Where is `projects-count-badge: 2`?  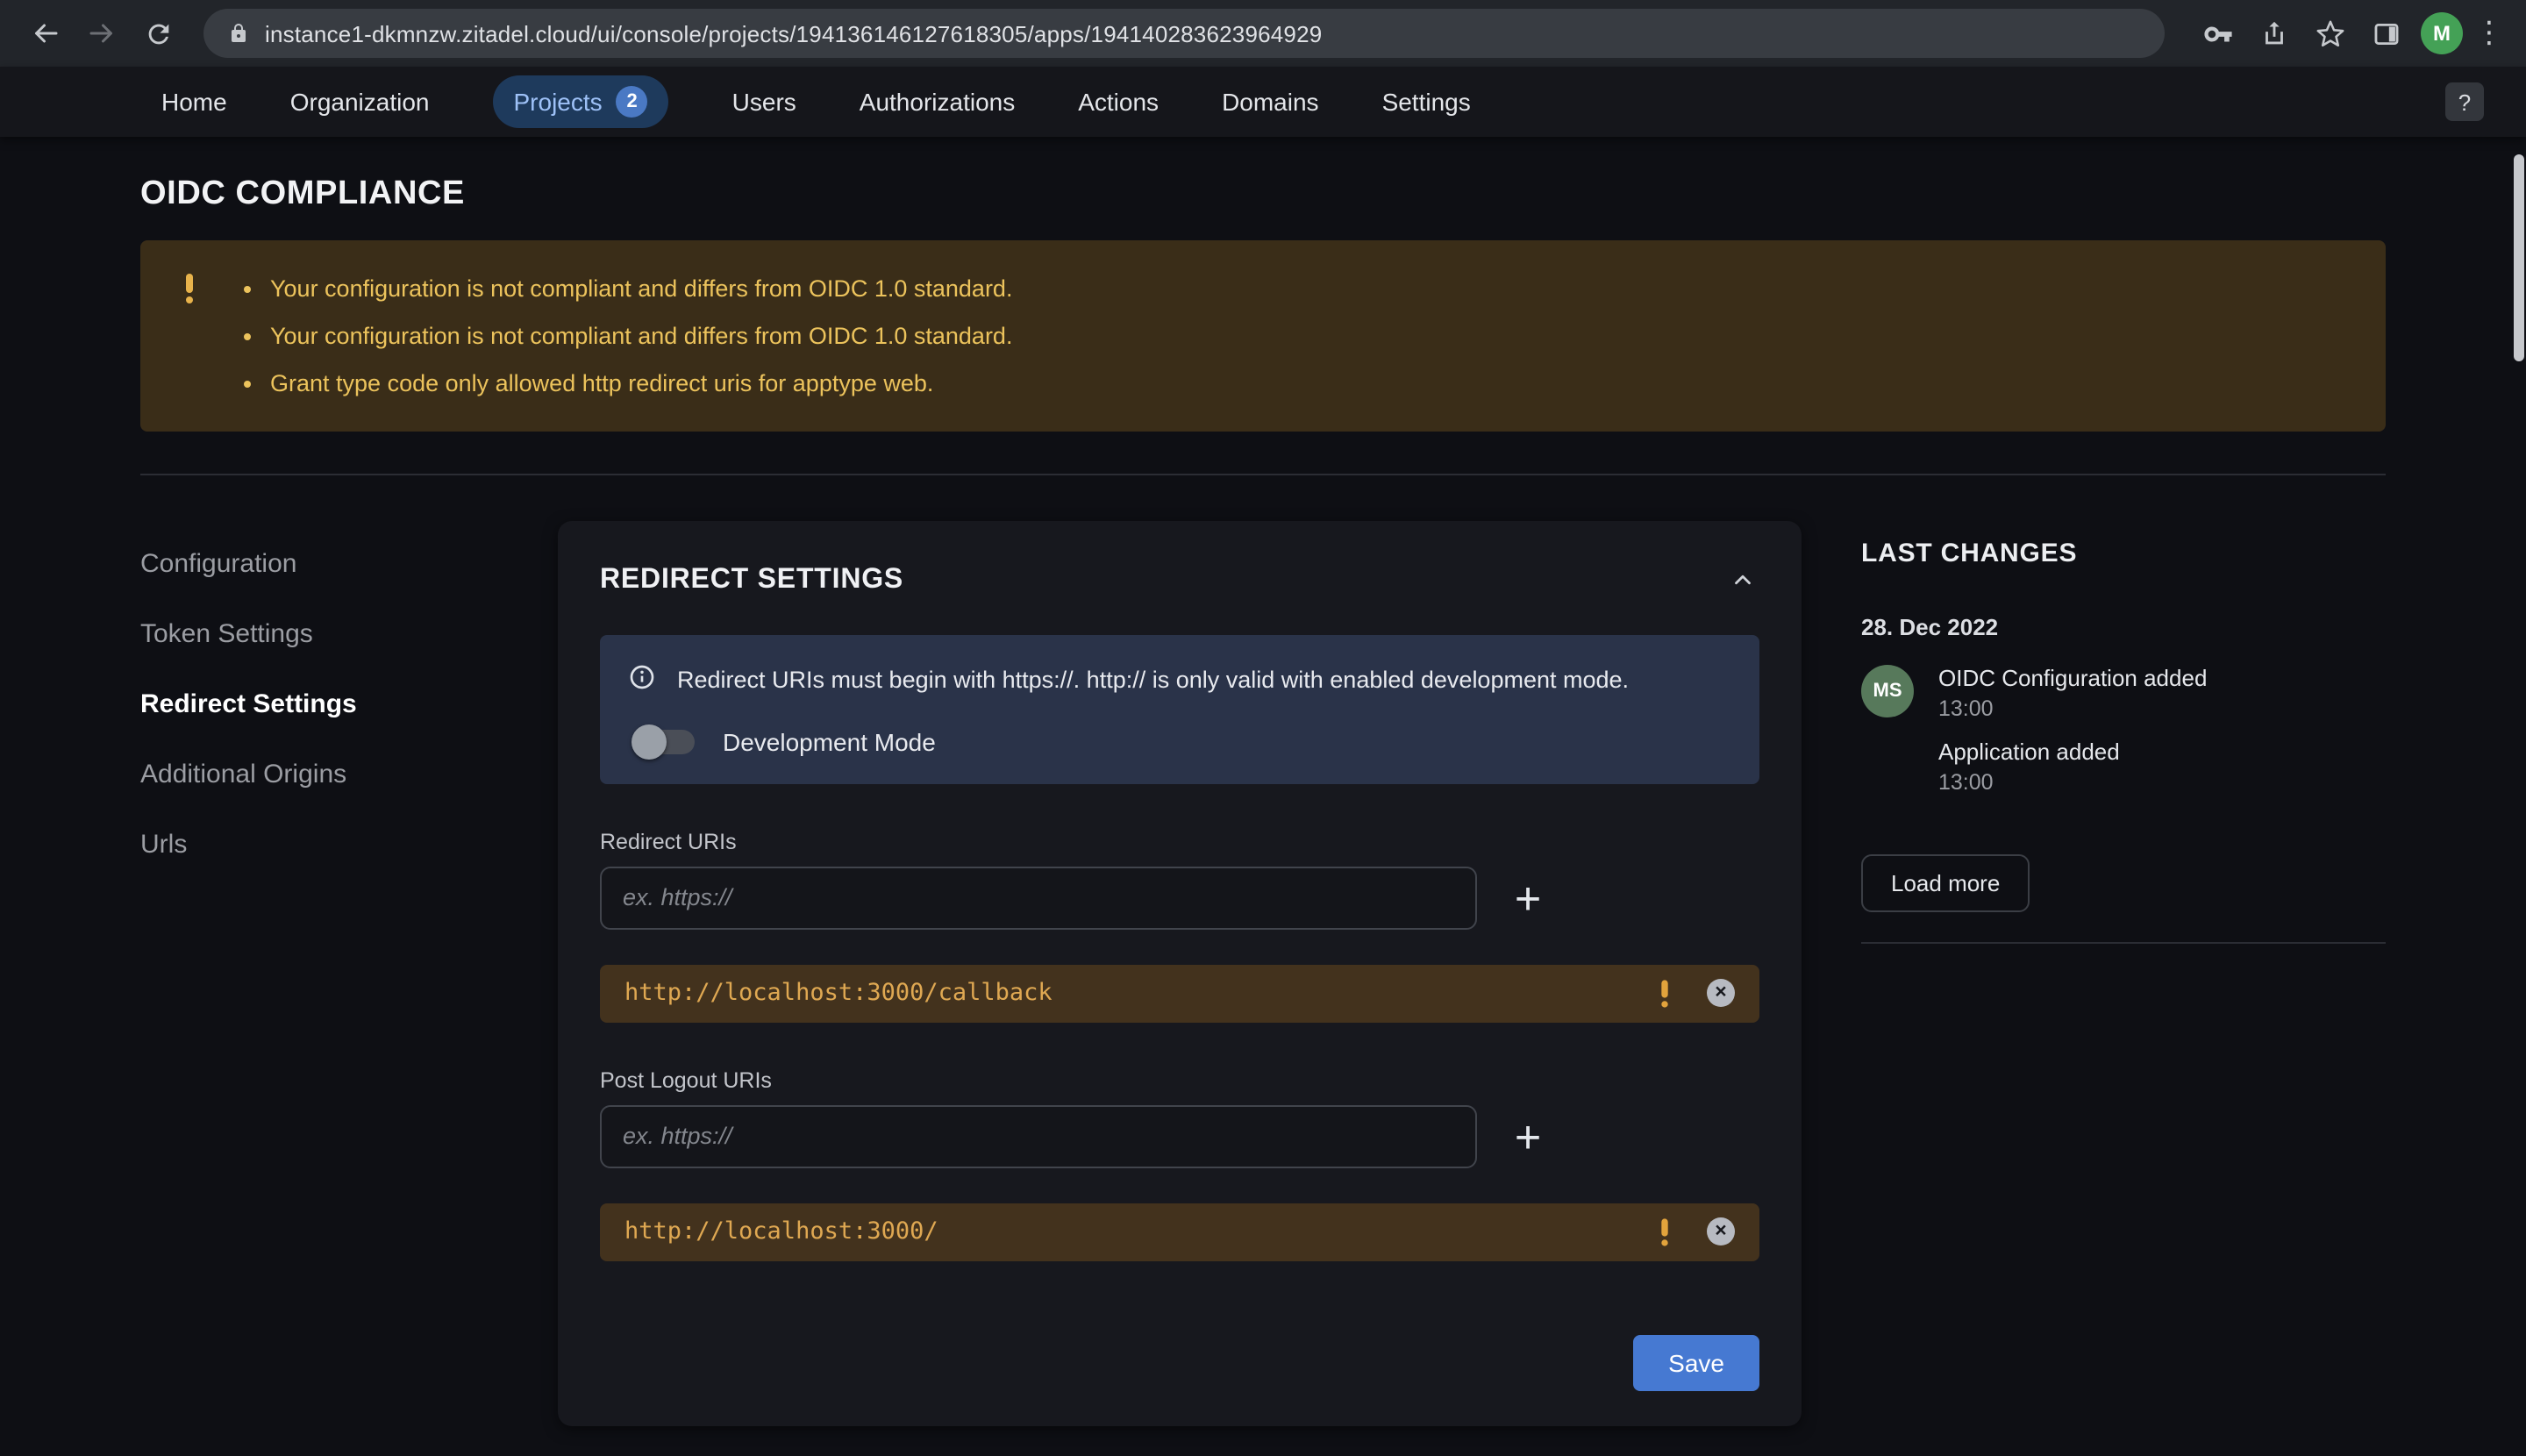 projects-count-badge: 2 is located at coordinates (632, 102).